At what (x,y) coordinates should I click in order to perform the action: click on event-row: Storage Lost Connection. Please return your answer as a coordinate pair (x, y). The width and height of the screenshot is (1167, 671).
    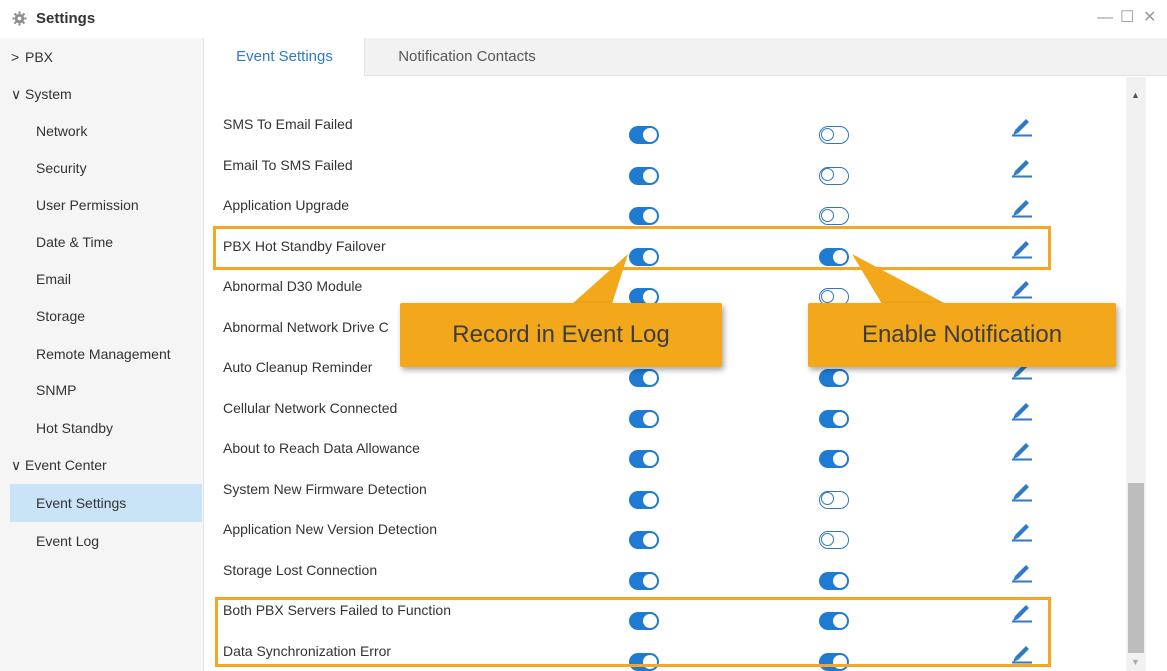
    Looking at the image, I should click on (665, 581).